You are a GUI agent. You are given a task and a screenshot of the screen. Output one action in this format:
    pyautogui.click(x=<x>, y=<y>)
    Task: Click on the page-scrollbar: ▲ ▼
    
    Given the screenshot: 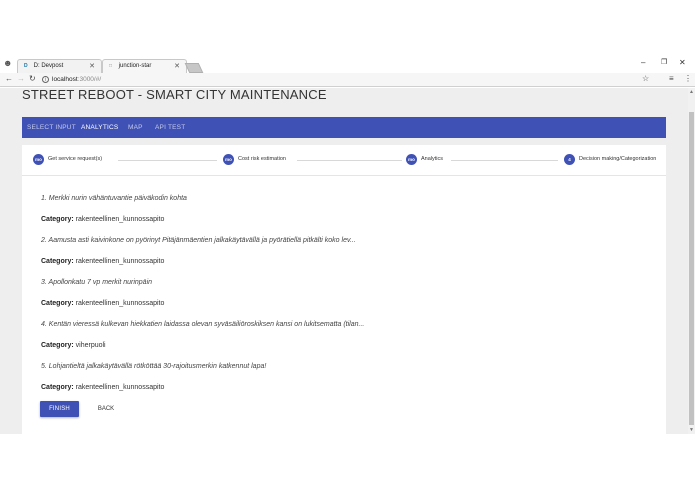 What is the action you would take?
    pyautogui.click(x=691, y=261)
    